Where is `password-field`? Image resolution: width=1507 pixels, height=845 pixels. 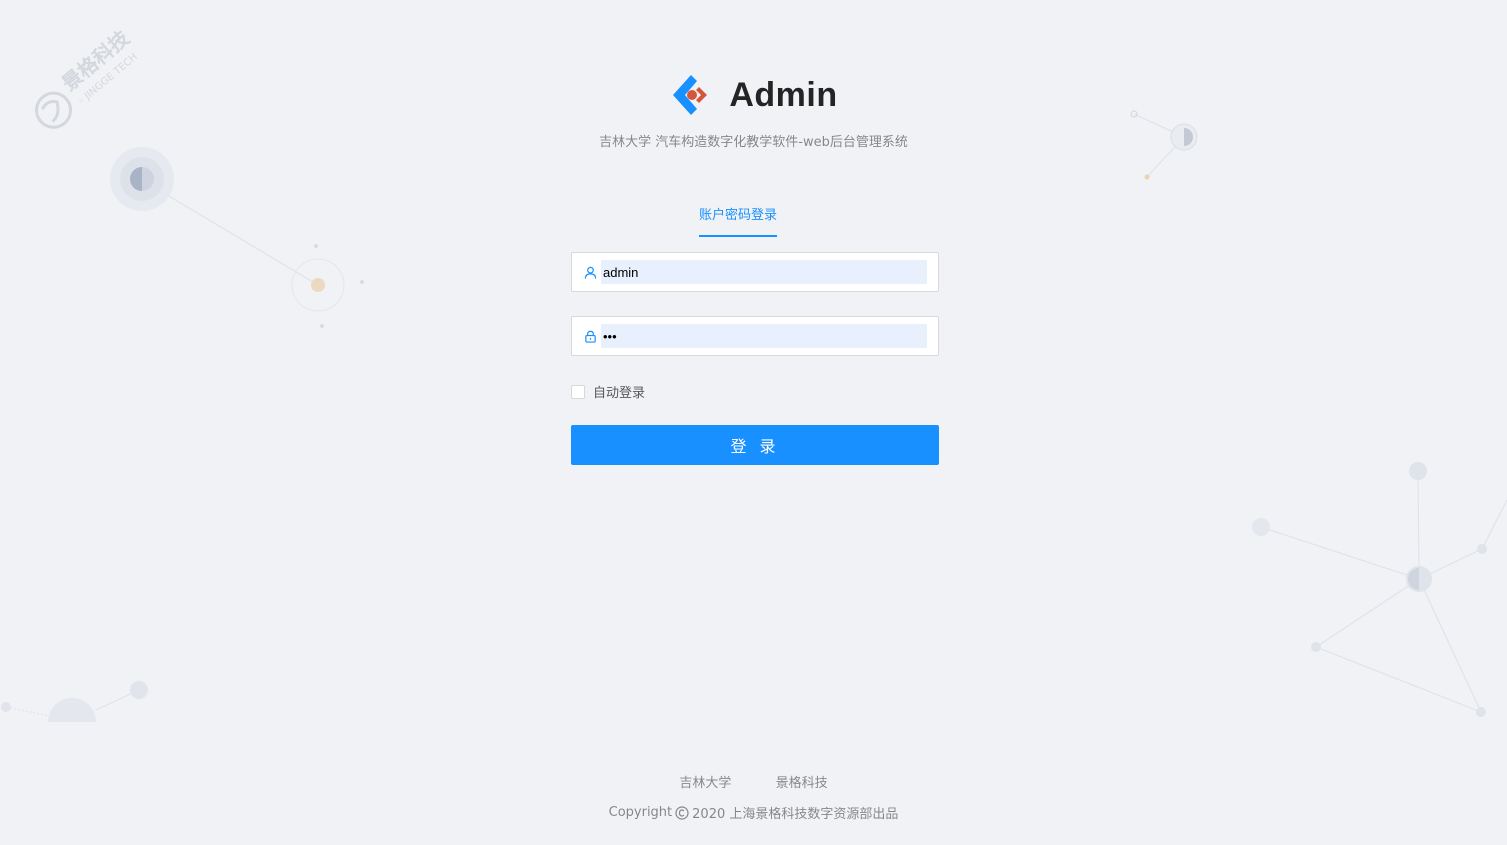
password-field is located at coordinates (755, 336).